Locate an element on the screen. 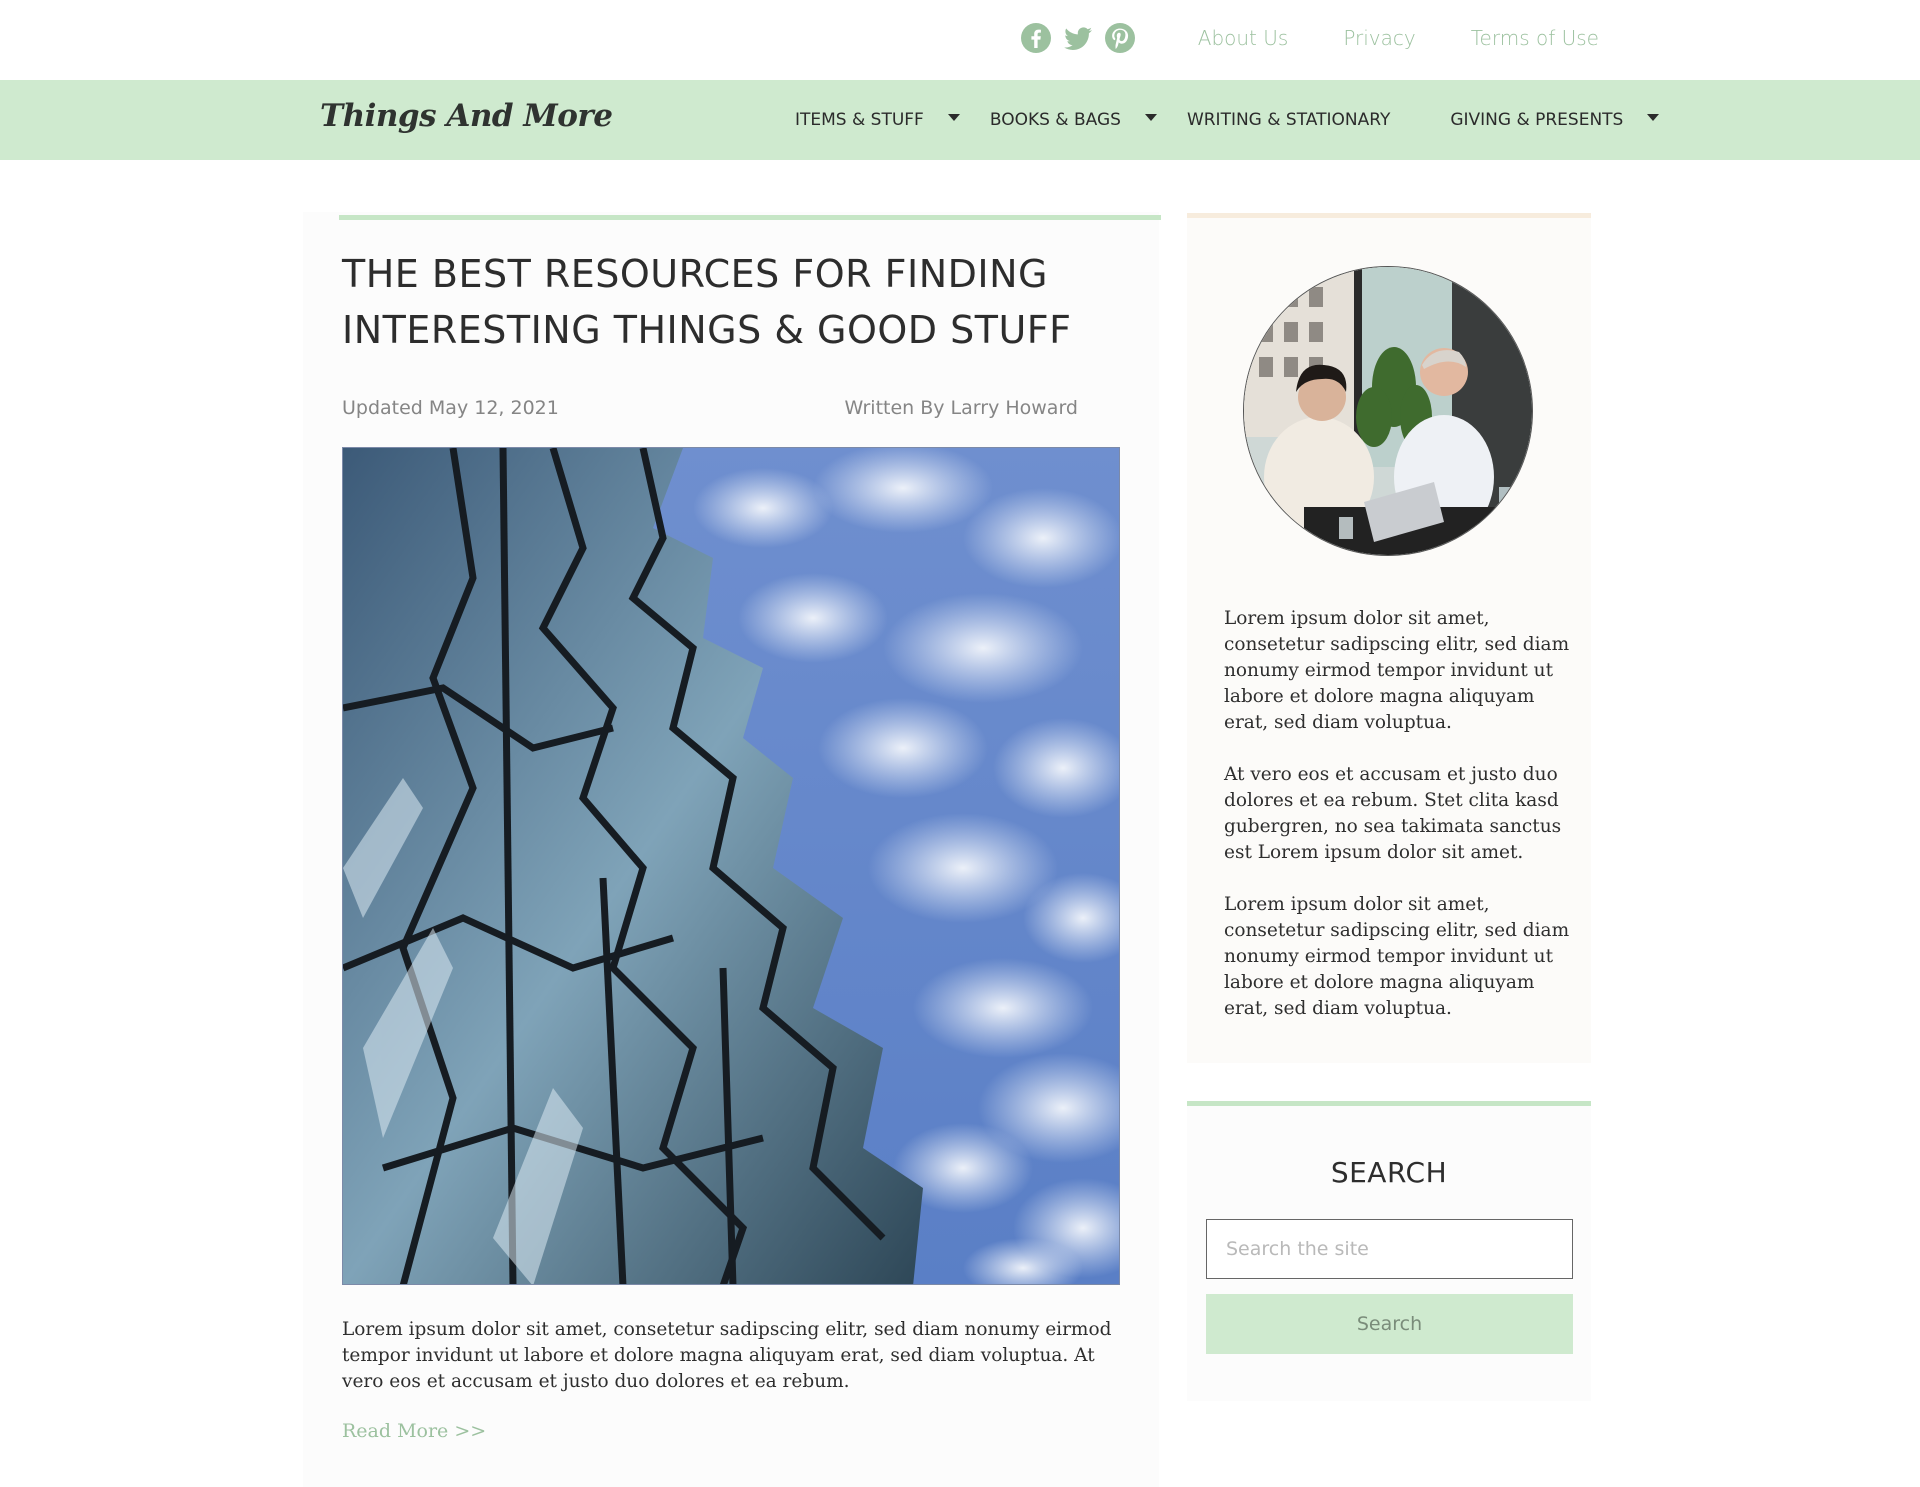  search-button: Search is located at coordinates (1389, 1324).